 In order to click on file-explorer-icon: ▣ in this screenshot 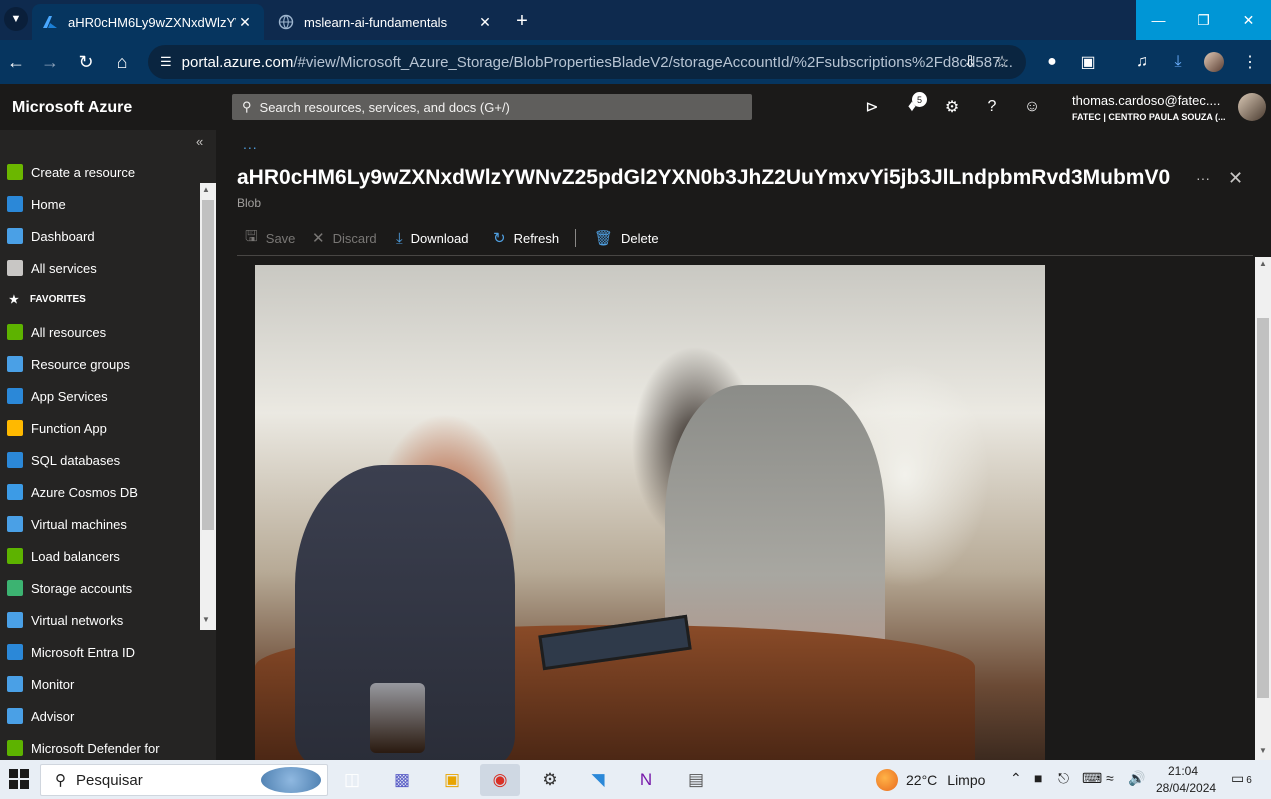, I will do `click(452, 780)`.